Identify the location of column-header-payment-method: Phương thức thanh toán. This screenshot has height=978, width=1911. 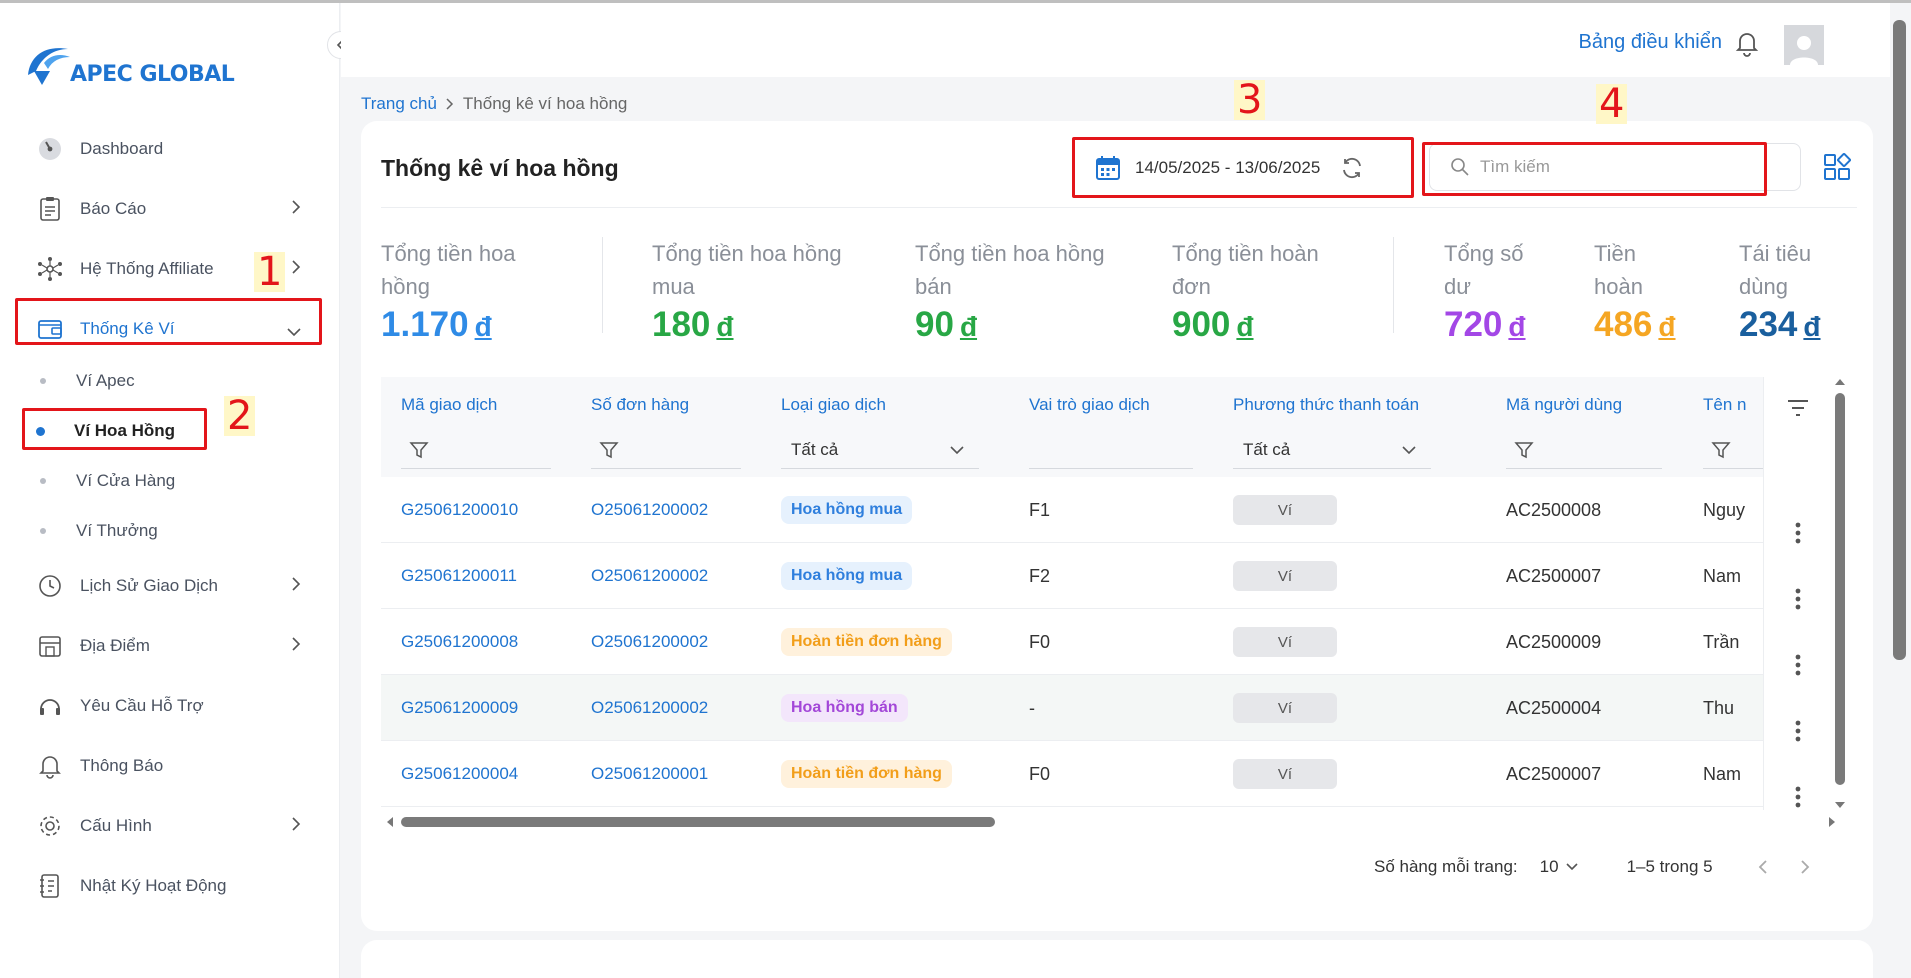
(1326, 405).